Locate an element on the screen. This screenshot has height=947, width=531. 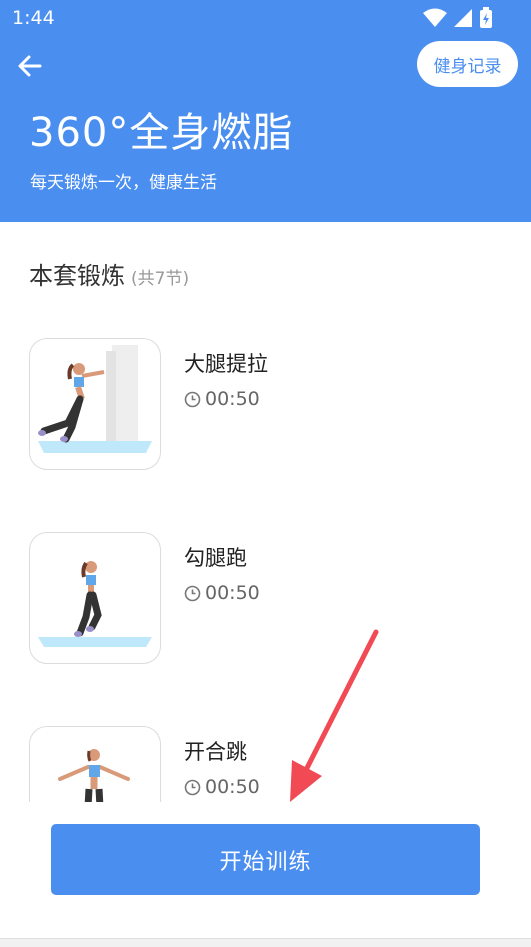
section-header: 本套锻炼 (共7节) is located at coordinates (109, 273).